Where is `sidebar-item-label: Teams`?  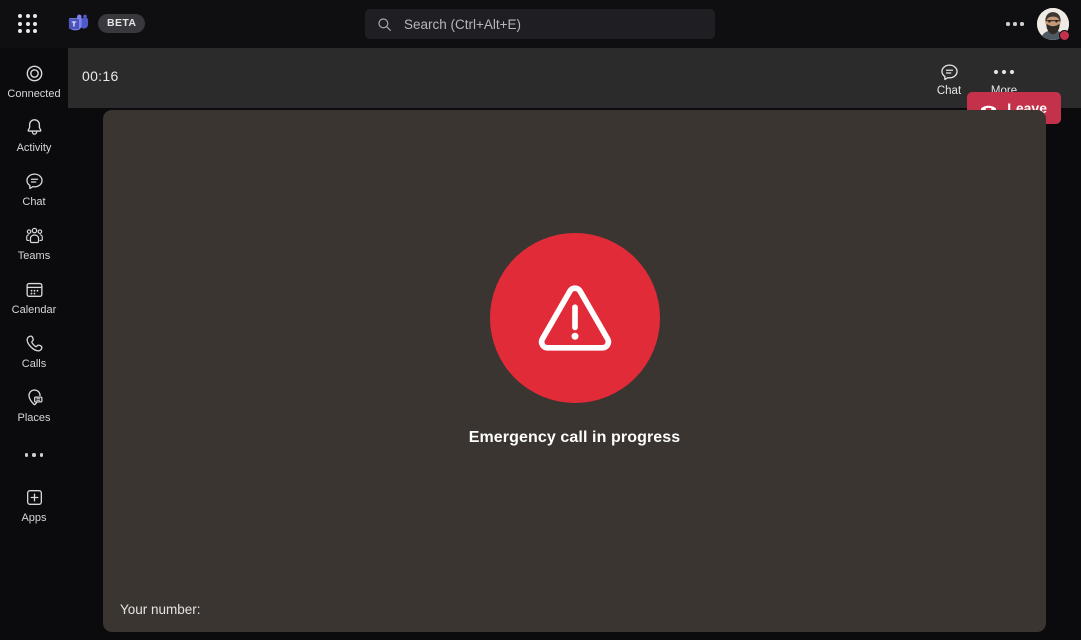
sidebar-item-label: Teams is located at coordinates (34, 255).